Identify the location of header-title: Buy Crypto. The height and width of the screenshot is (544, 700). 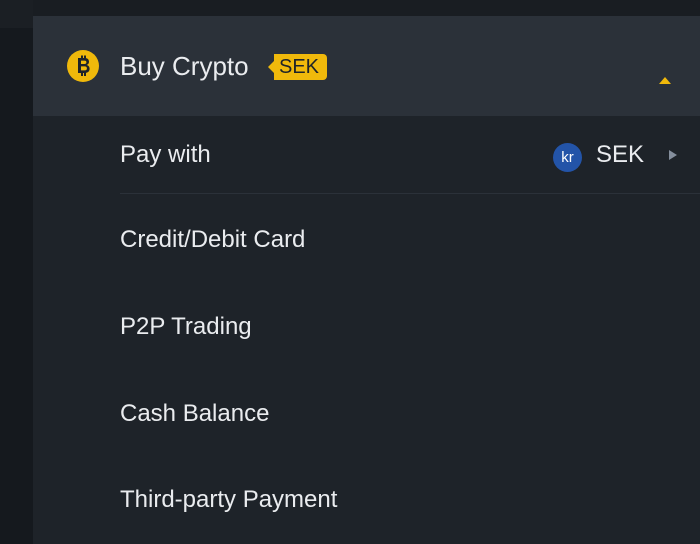
(184, 66).